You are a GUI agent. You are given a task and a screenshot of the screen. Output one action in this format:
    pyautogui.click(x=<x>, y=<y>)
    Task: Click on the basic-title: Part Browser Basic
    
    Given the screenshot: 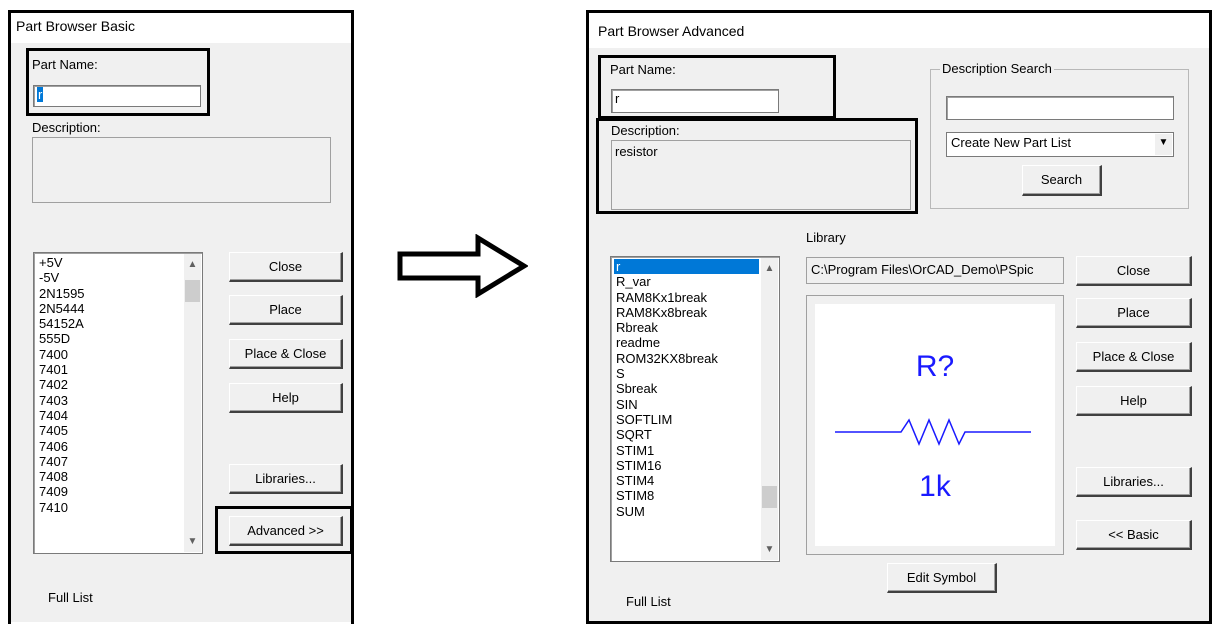 What is the action you would take?
    pyautogui.click(x=76, y=26)
    